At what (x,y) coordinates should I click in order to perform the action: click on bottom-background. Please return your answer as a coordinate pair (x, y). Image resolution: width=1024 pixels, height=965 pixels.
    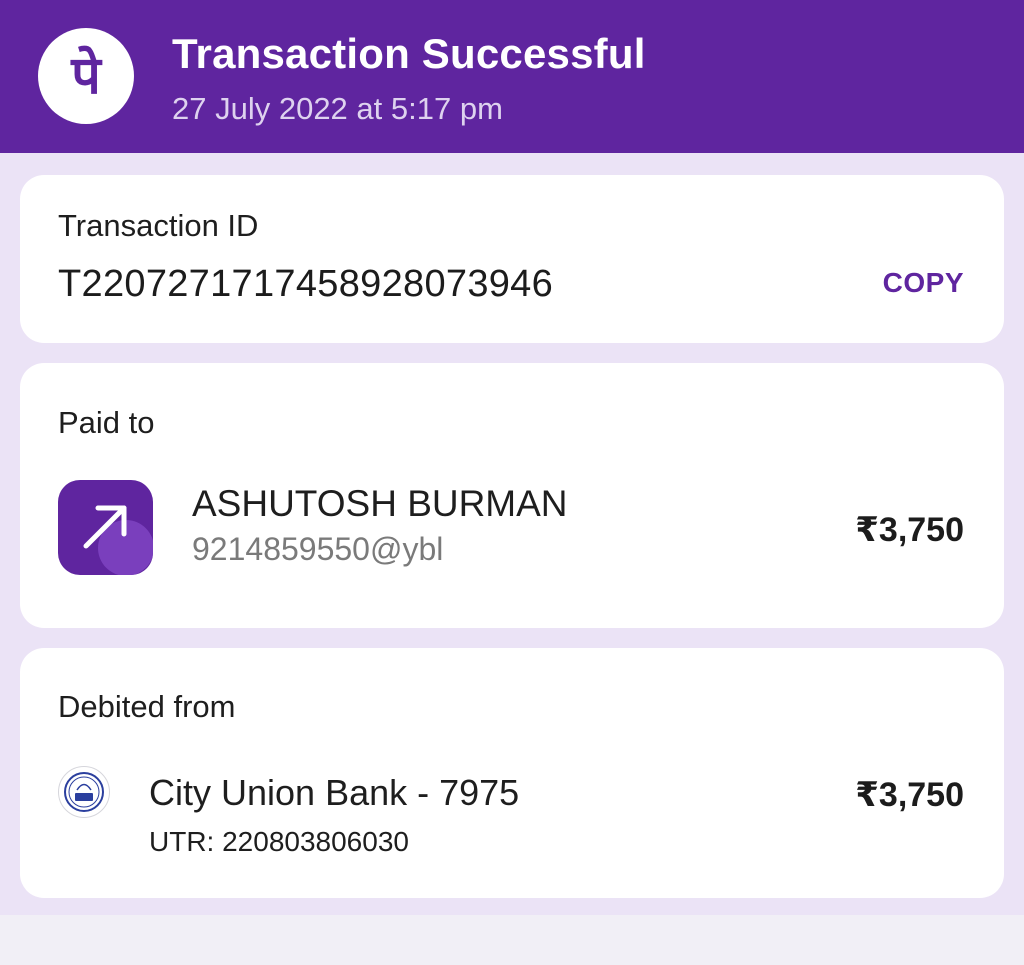
    Looking at the image, I should click on (512, 940).